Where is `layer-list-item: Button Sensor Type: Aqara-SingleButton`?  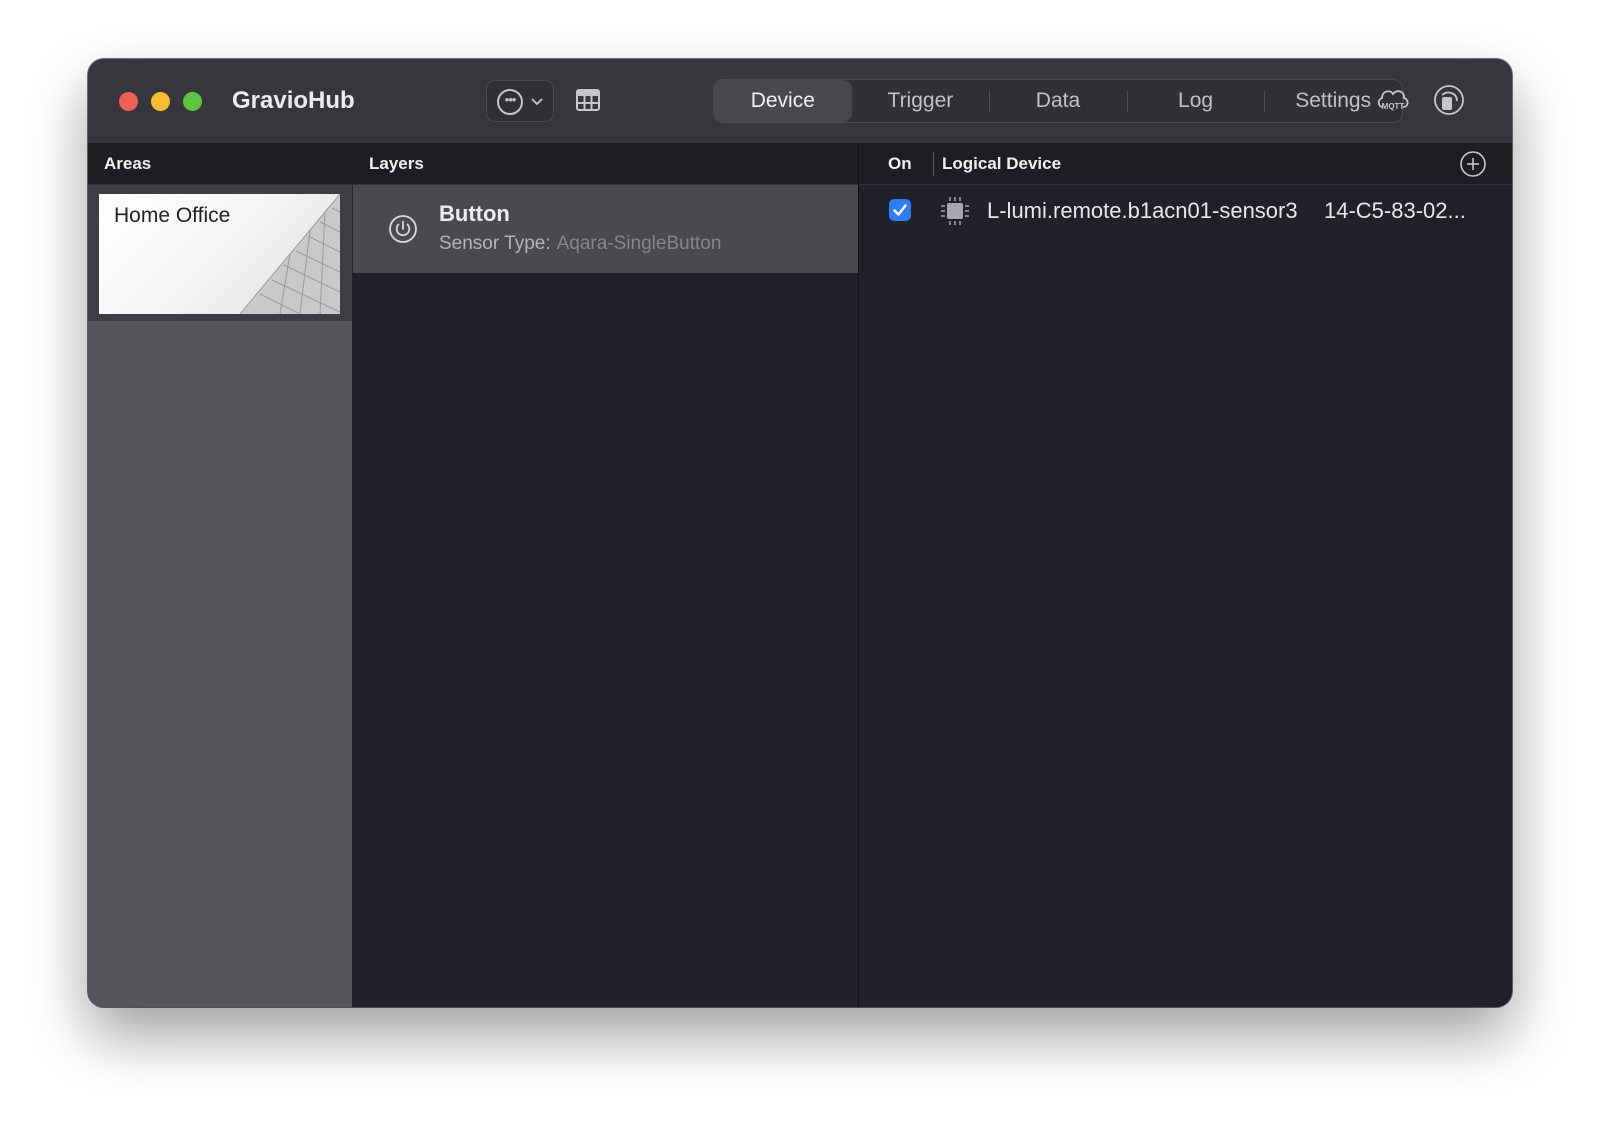 layer-list-item: Button Sensor Type: Aqara-SingleButton is located at coordinates (605, 229).